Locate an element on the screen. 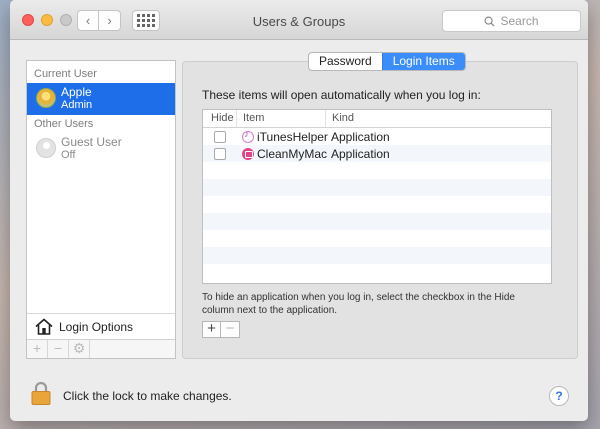 The image size is (600, 429). title-bar: ‹ › Users & Groups Search is located at coordinates (299, 20).